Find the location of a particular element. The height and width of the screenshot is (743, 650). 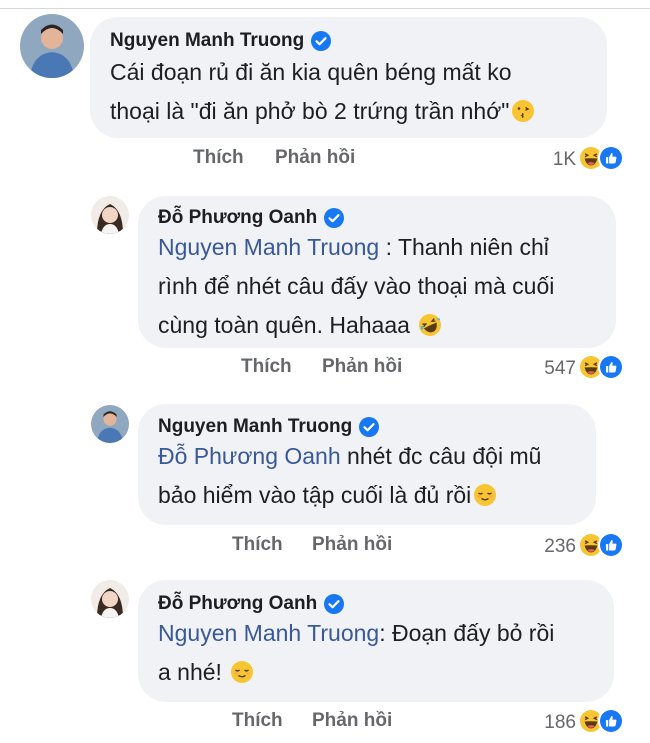

comment-line-text: : Thanh niên chỉ is located at coordinates (464, 247).